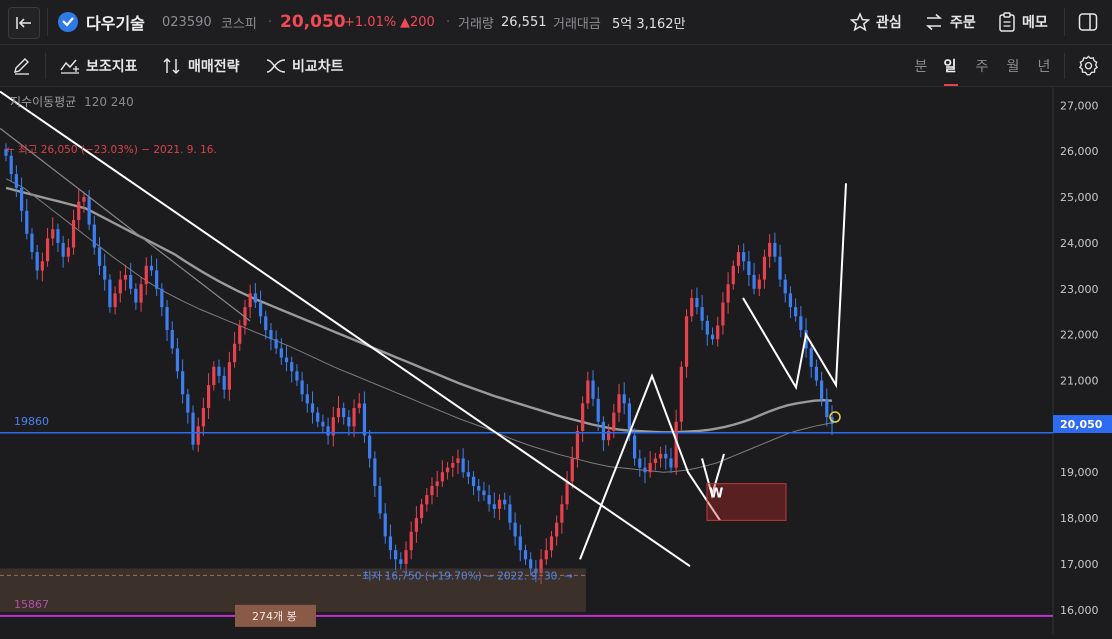 The width and height of the screenshot is (1112, 639). I want to click on y-tick-label: 22,000, so click(1079, 335).